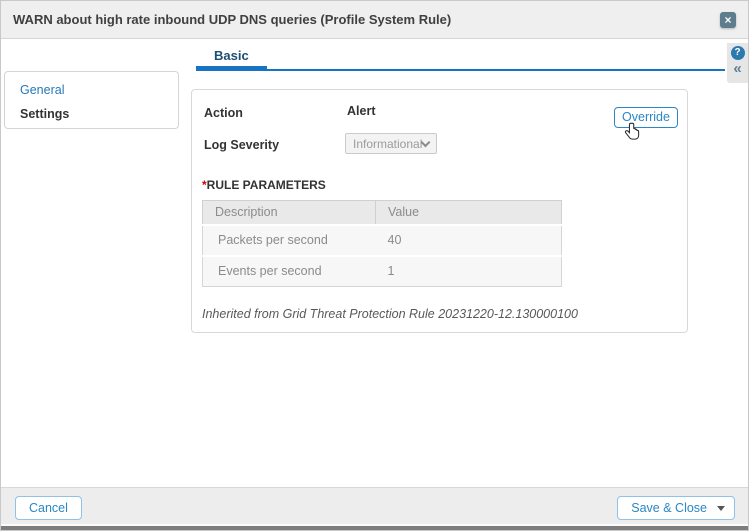 Image resolution: width=749 pixels, height=531 pixels. Describe the element at coordinates (737, 69) in the screenshot. I see `collapse-panel-icon: «` at that location.